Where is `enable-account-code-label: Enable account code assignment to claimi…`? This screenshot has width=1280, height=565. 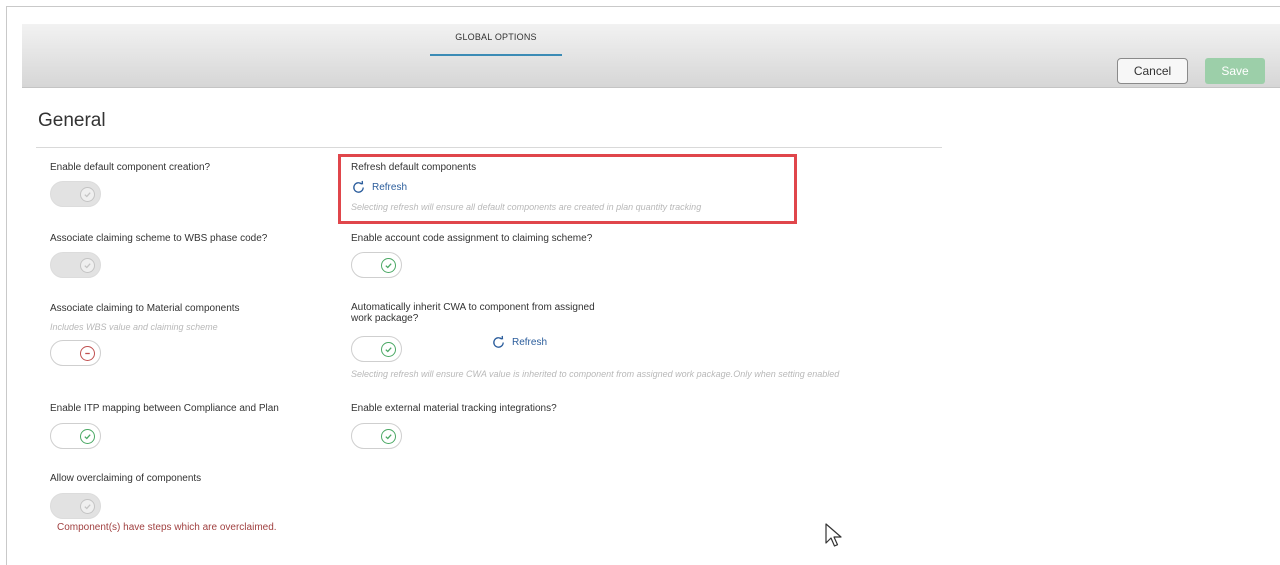
enable-account-code-label: Enable account code assignment to claimi… is located at coordinates (472, 238).